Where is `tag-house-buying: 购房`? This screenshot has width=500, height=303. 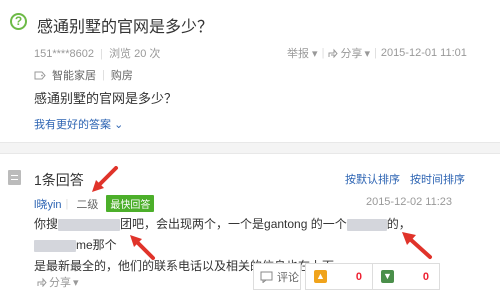 tag-house-buying: 购房 is located at coordinates (122, 75).